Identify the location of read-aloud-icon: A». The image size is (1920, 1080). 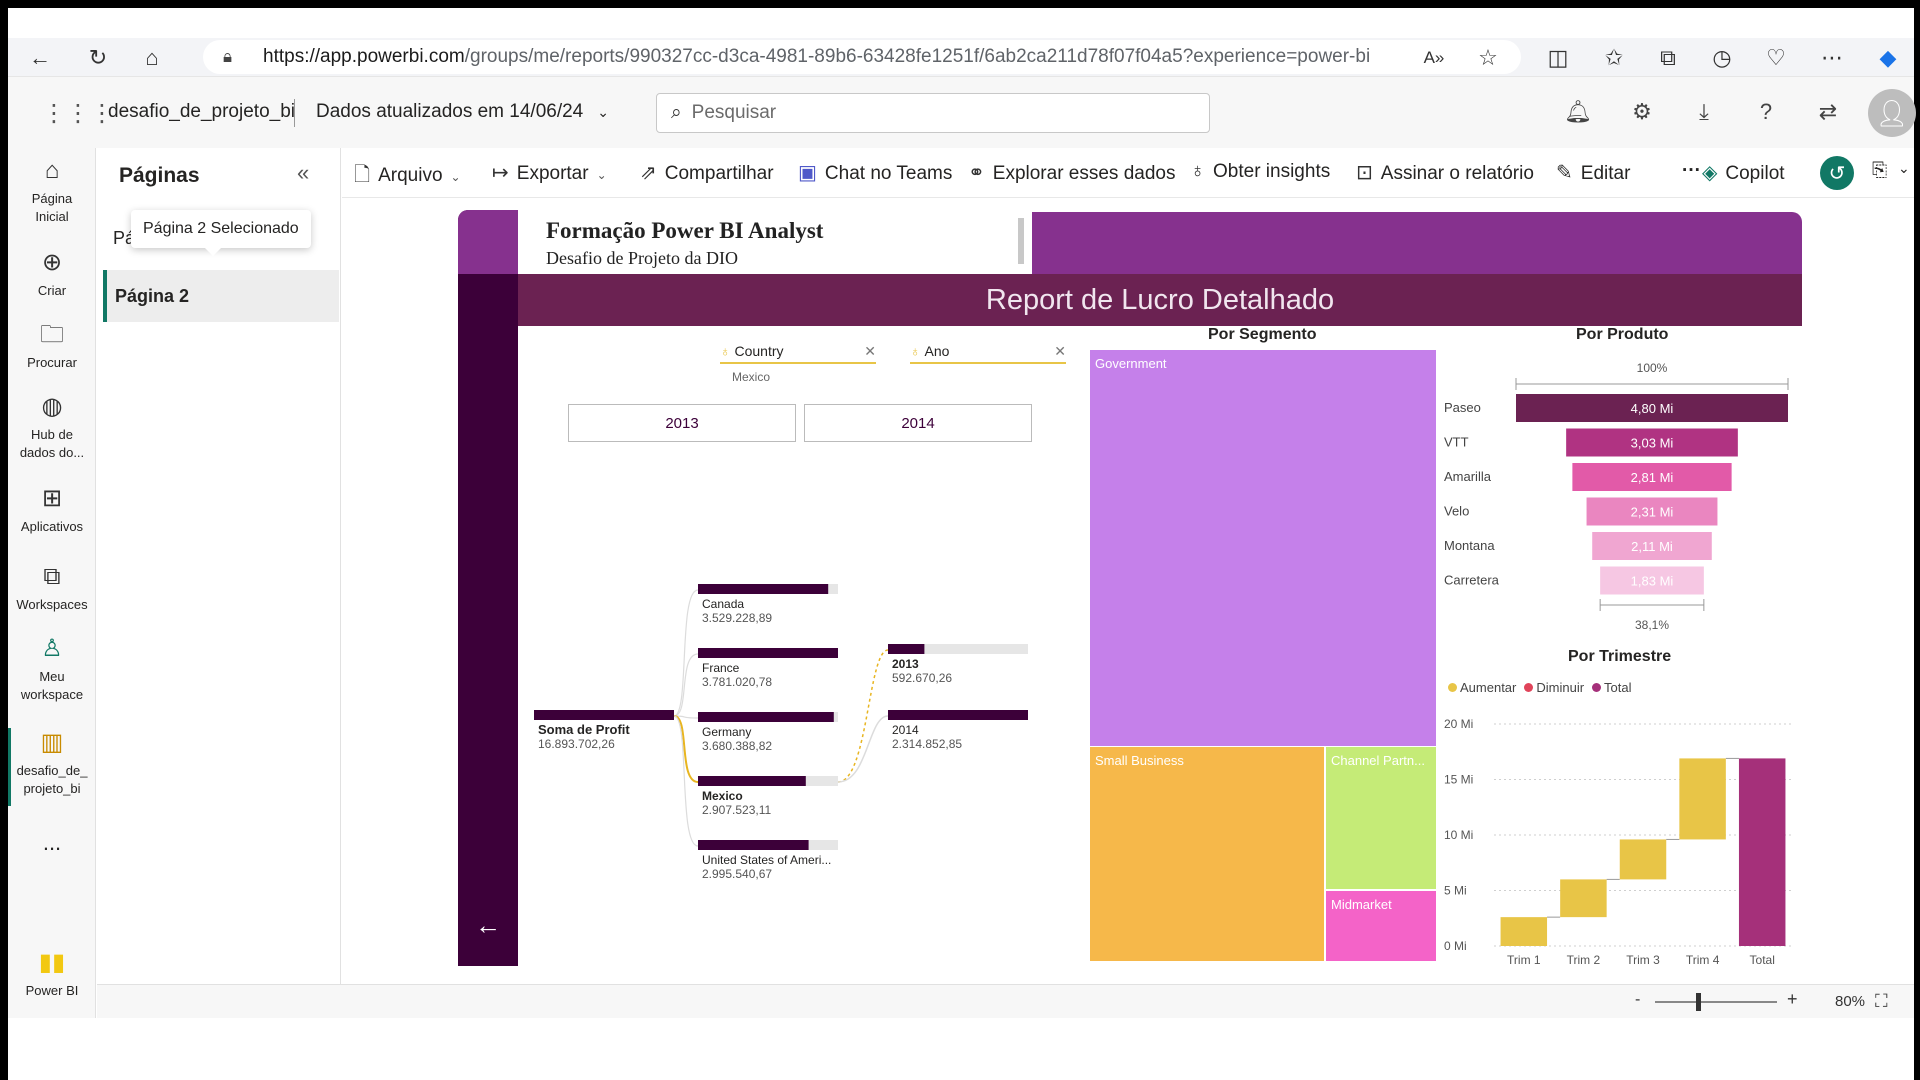
(1434, 58).